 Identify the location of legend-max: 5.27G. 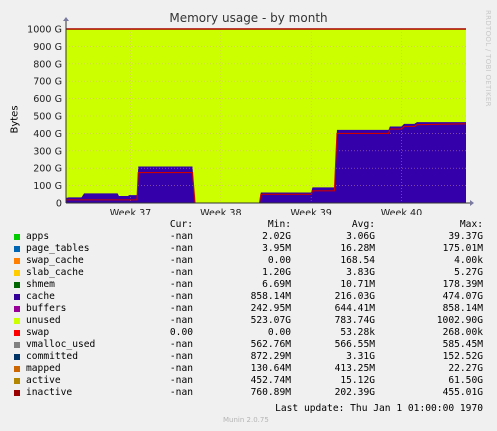
(468, 272).